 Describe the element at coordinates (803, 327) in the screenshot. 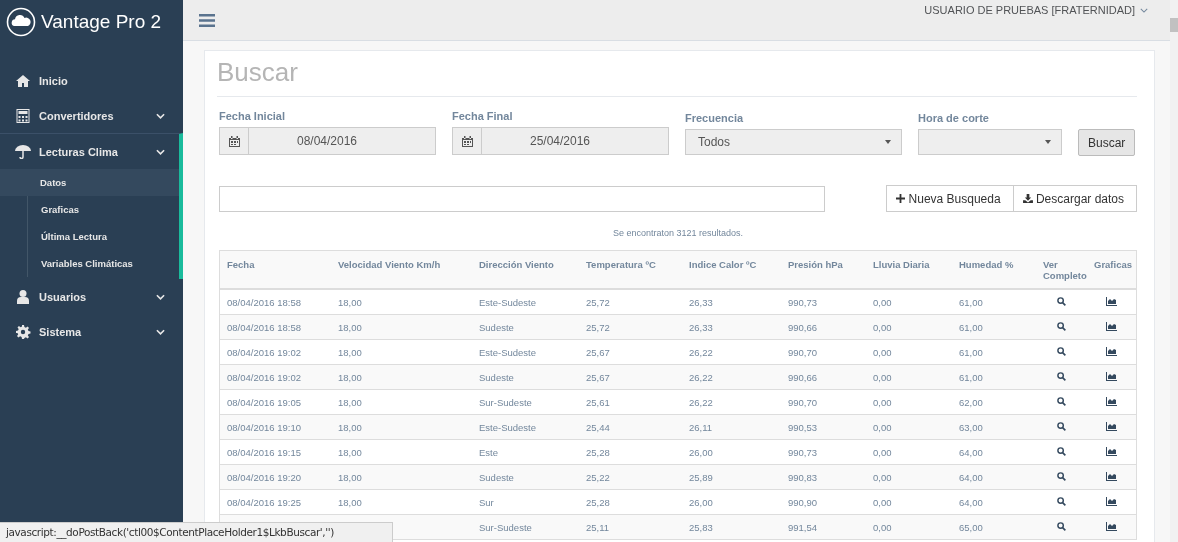

I see `table-cell: 990,66` at that location.